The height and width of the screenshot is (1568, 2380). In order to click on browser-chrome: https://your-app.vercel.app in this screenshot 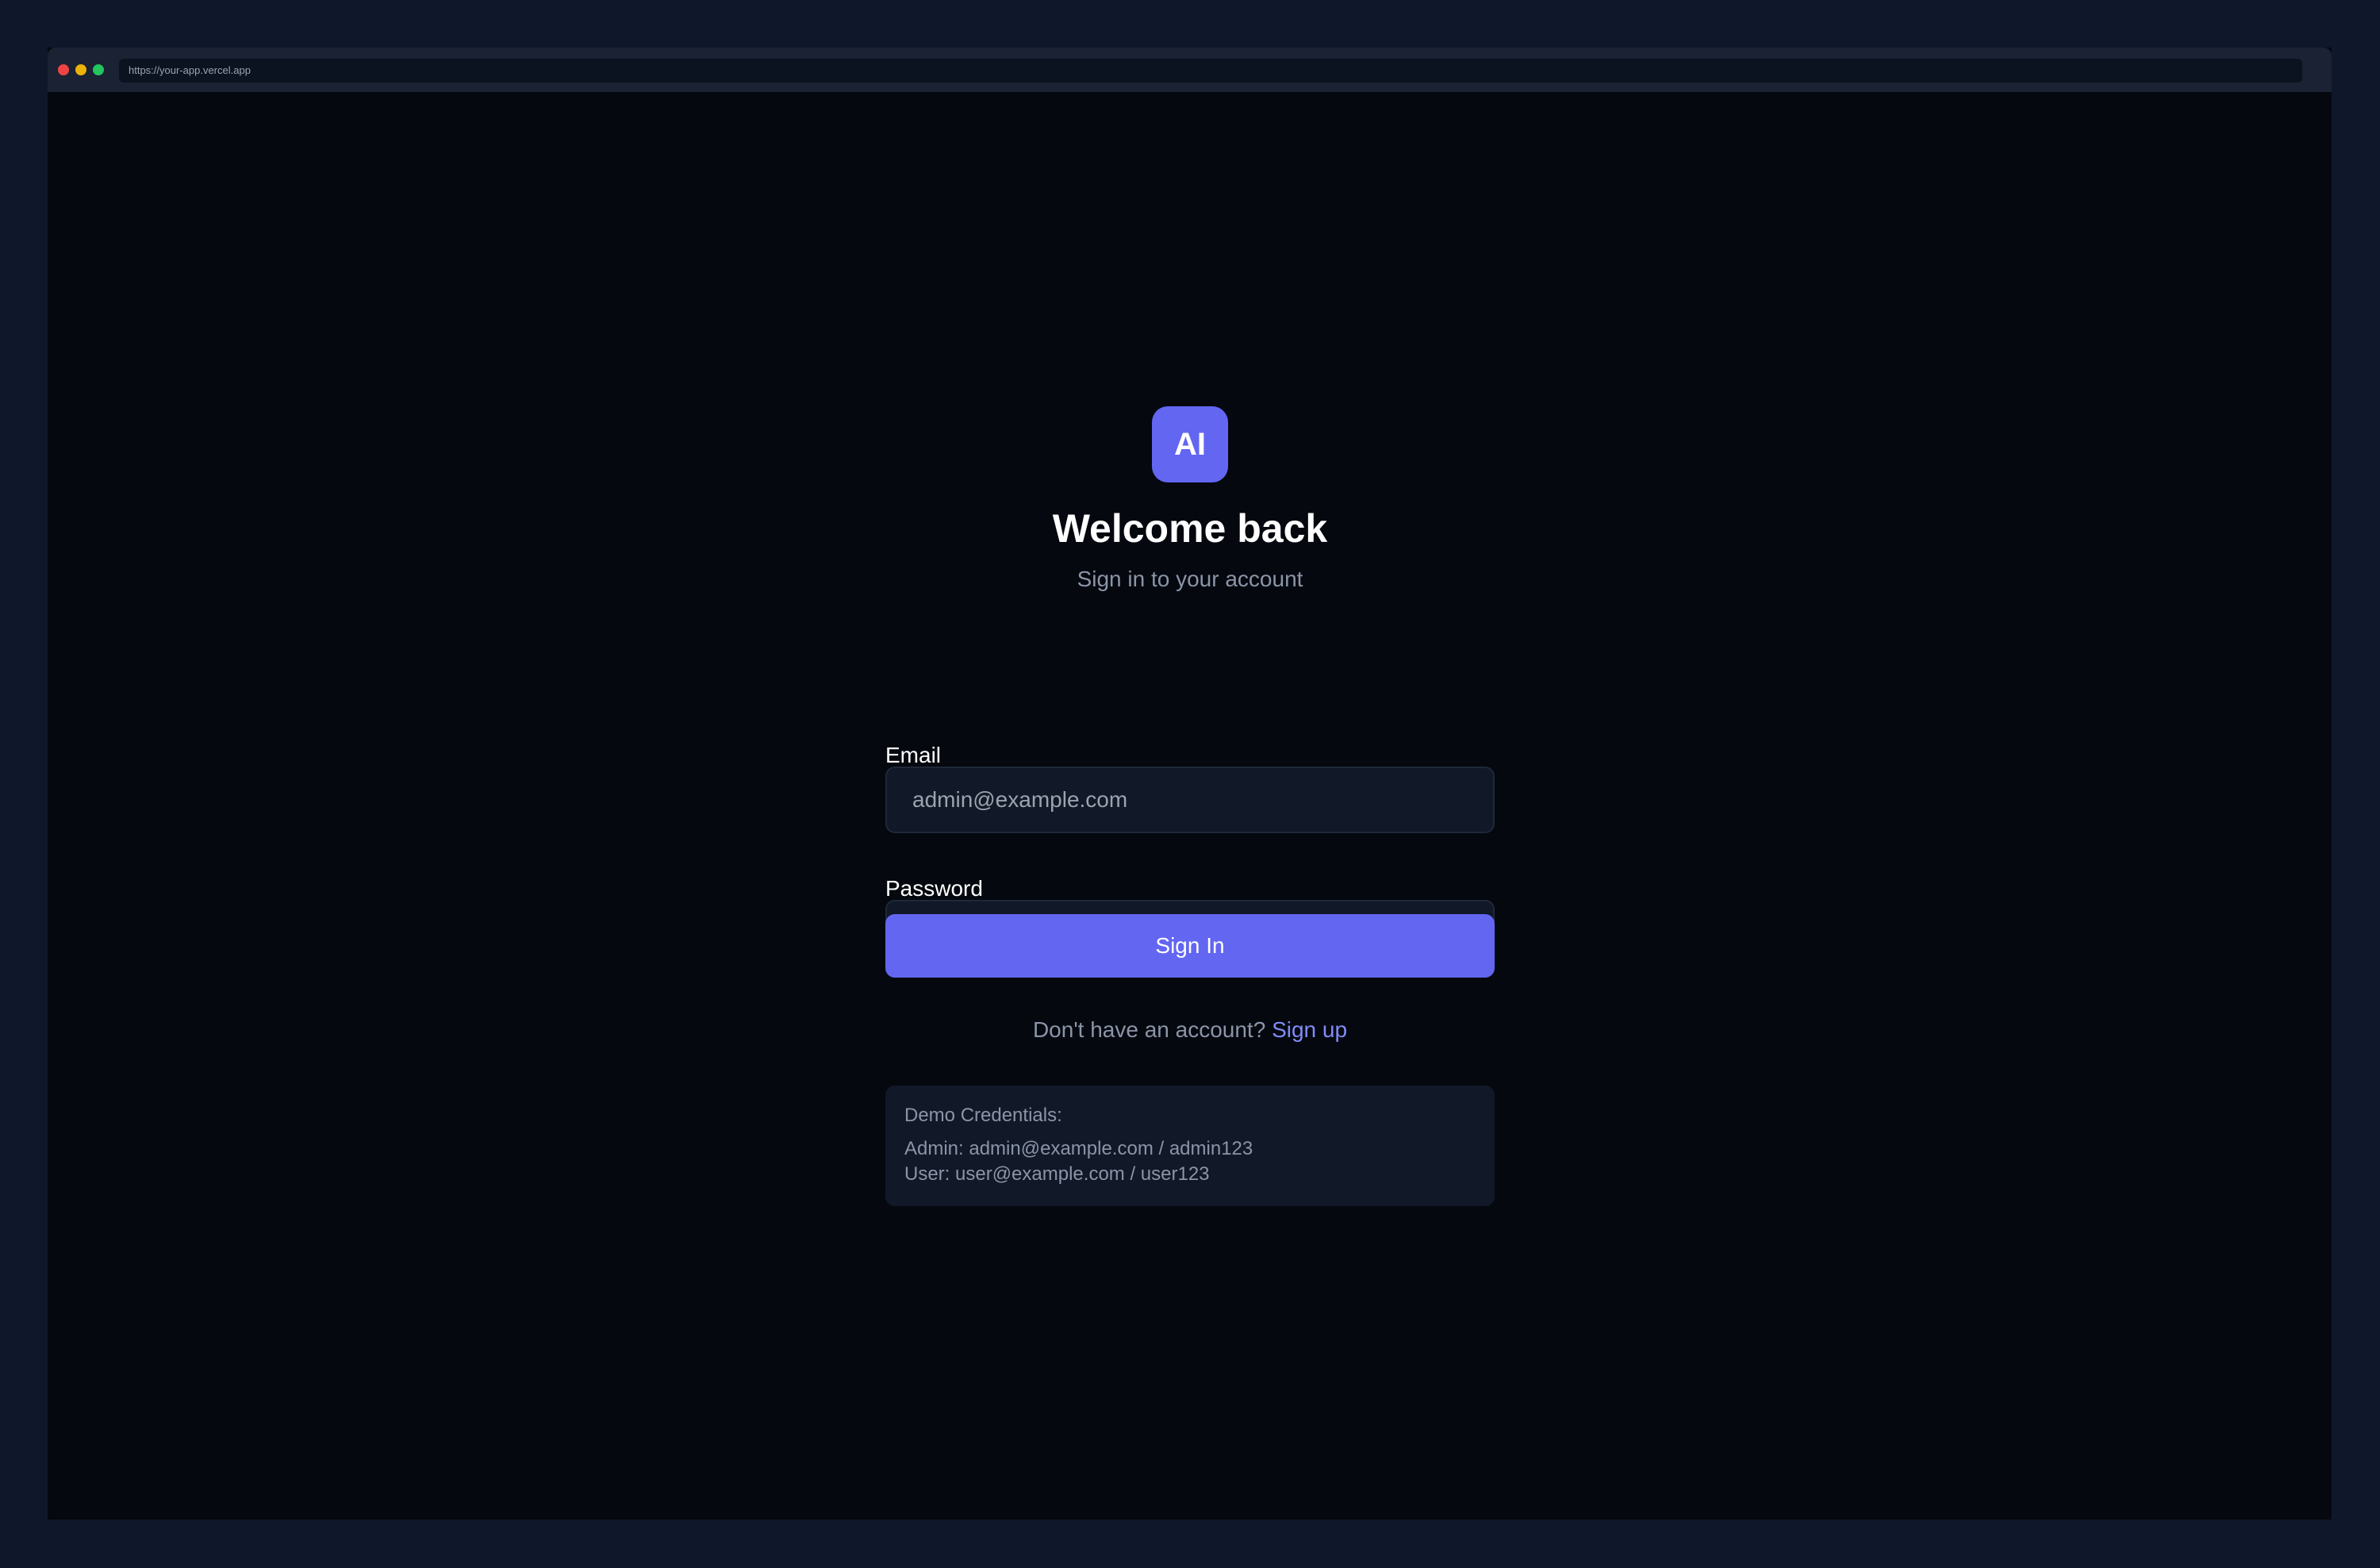, I will do `click(1190, 70)`.